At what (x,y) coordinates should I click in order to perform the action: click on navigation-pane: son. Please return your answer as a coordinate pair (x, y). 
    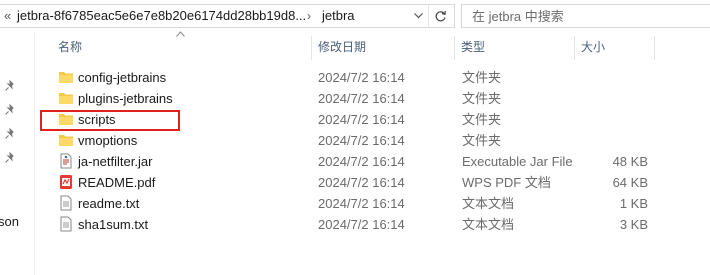
    Looking at the image, I should click on (18, 153).